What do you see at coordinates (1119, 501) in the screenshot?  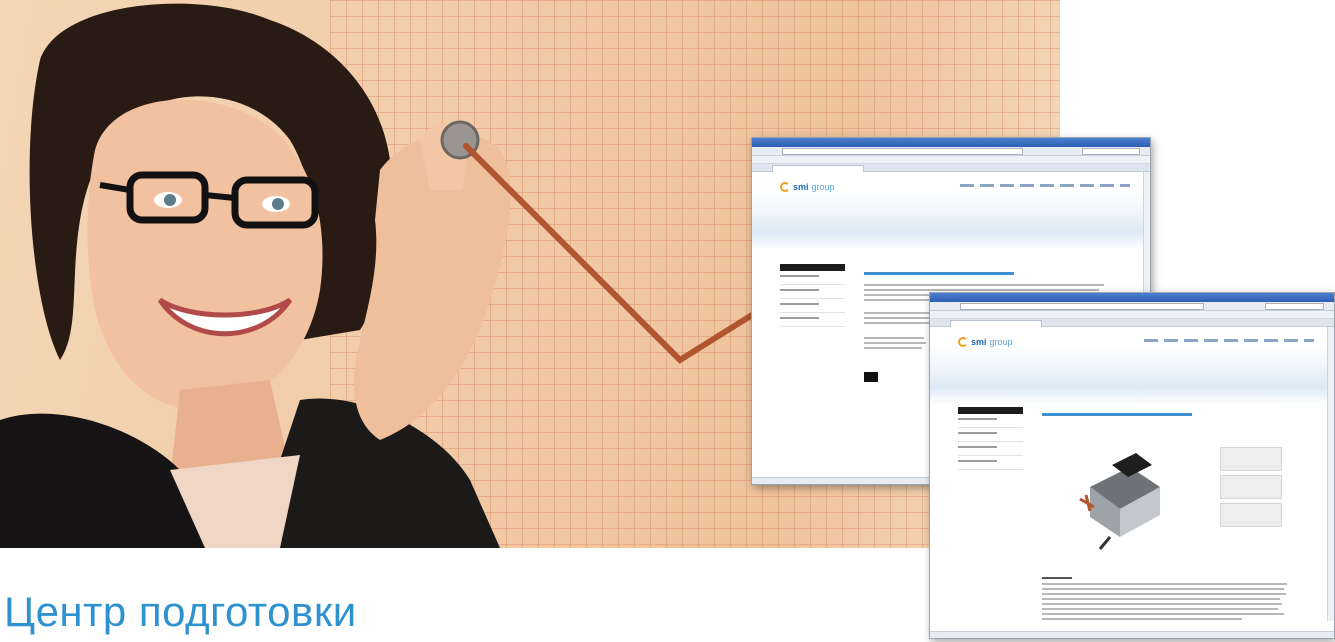 I see `product-machine-image` at bounding box center [1119, 501].